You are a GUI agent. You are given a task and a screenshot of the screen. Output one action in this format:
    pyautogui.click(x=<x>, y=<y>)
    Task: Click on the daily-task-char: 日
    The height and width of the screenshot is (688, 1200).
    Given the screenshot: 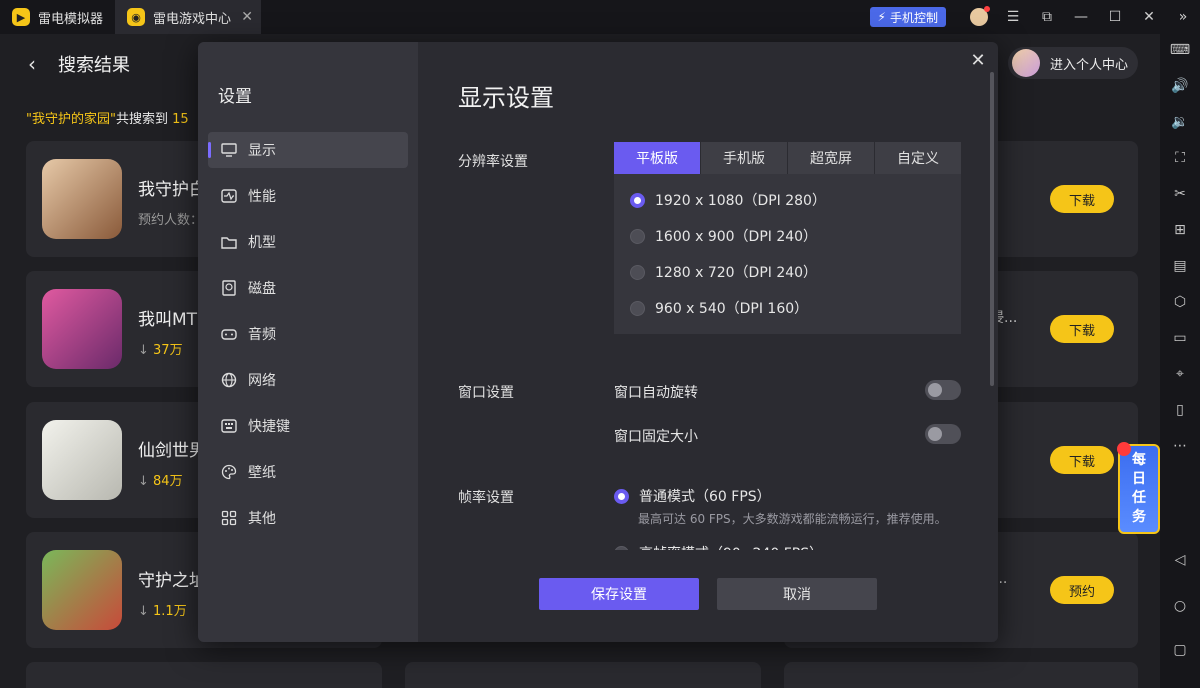 What is the action you would take?
    pyautogui.click(x=1139, y=479)
    